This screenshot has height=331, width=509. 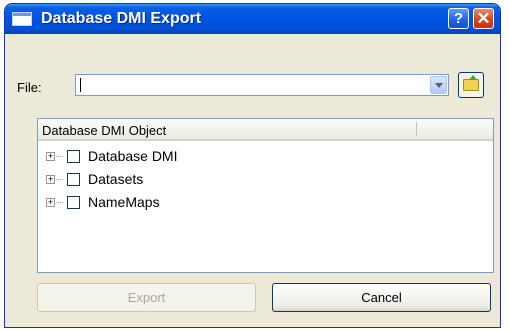 I want to click on folder-open-icon, so click(x=471, y=83).